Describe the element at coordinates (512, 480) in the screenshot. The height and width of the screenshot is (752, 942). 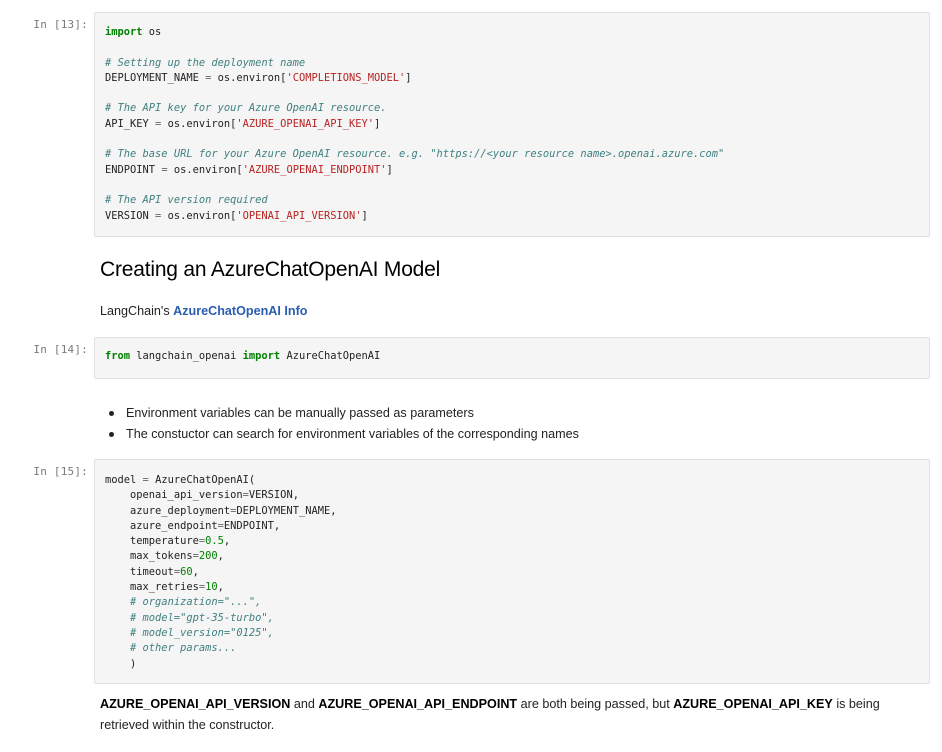
I see `code-line: model = AzureChatOpenAI(` at that location.